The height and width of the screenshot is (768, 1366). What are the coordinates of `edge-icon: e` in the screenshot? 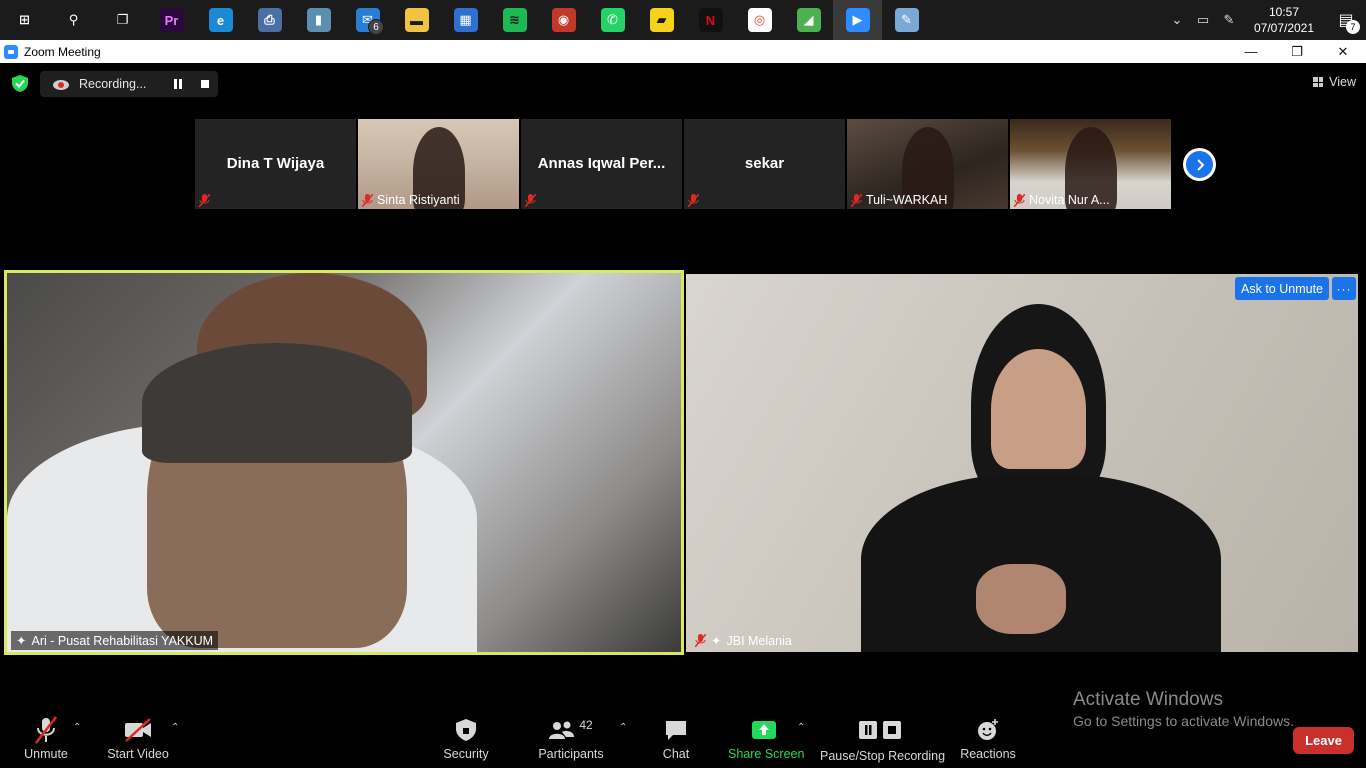 It's located at (220, 20).